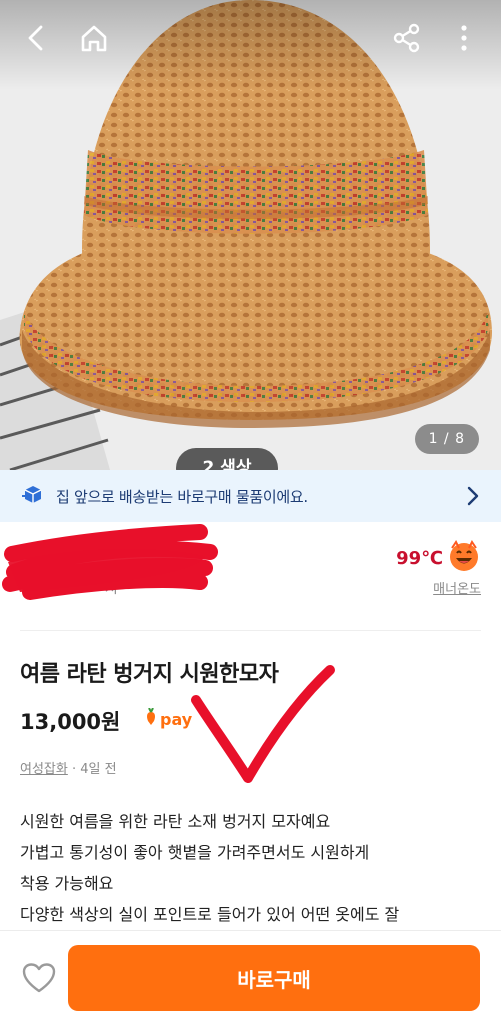 The width and height of the screenshot is (501, 1024). What do you see at coordinates (250, 630) in the screenshot?
I see `section-divider` at bounding box center [250, 630].